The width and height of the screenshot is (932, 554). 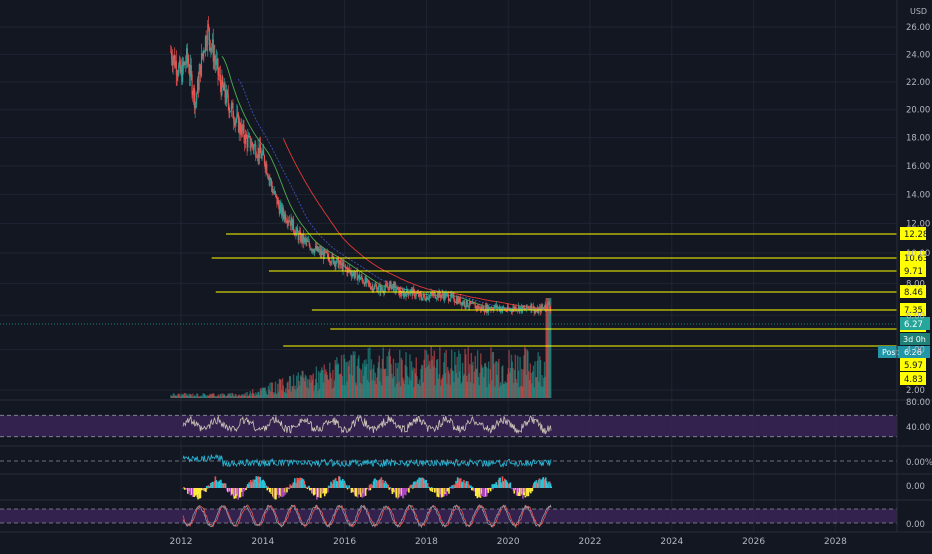 I want to click on stochastic-tick-label: 0.00, so click(x=915, y=525).